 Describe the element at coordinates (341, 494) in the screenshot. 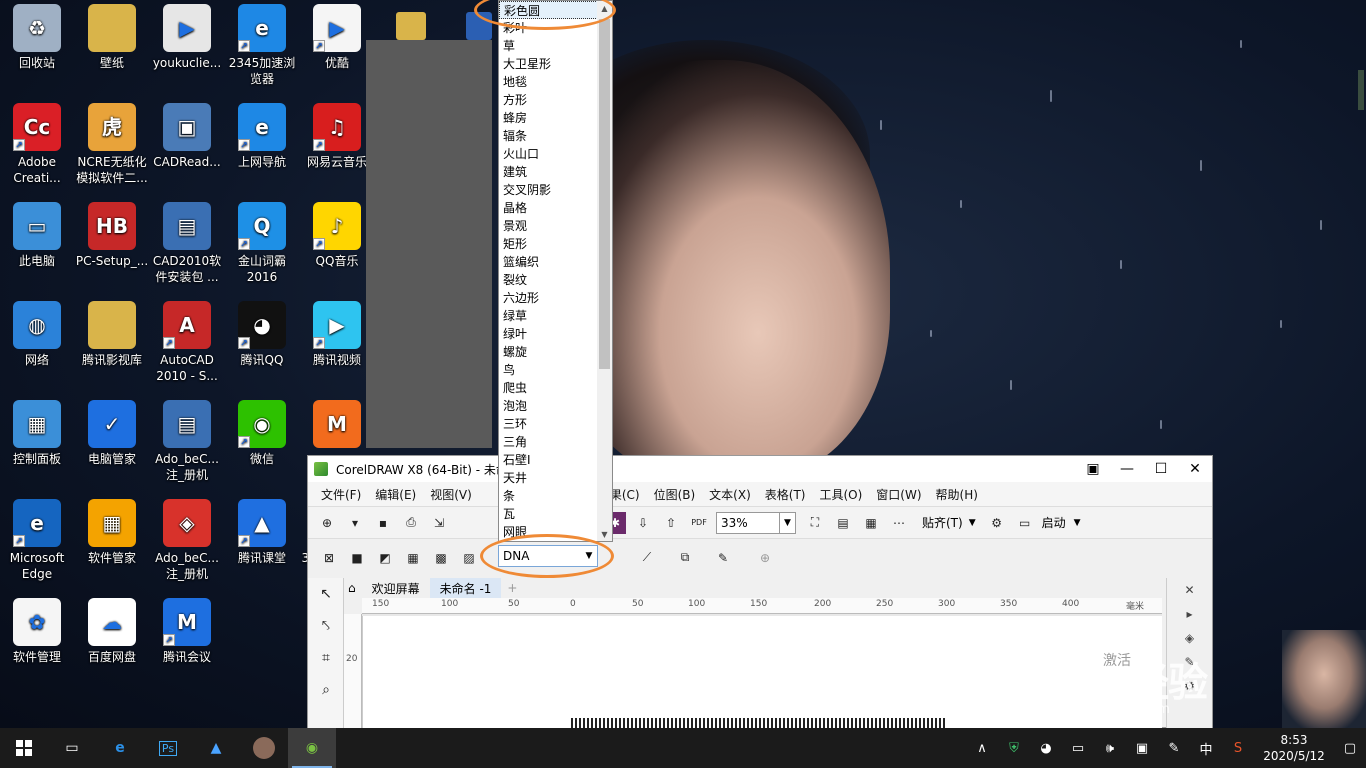

I see `menu-file: 文件(F)` at that location.